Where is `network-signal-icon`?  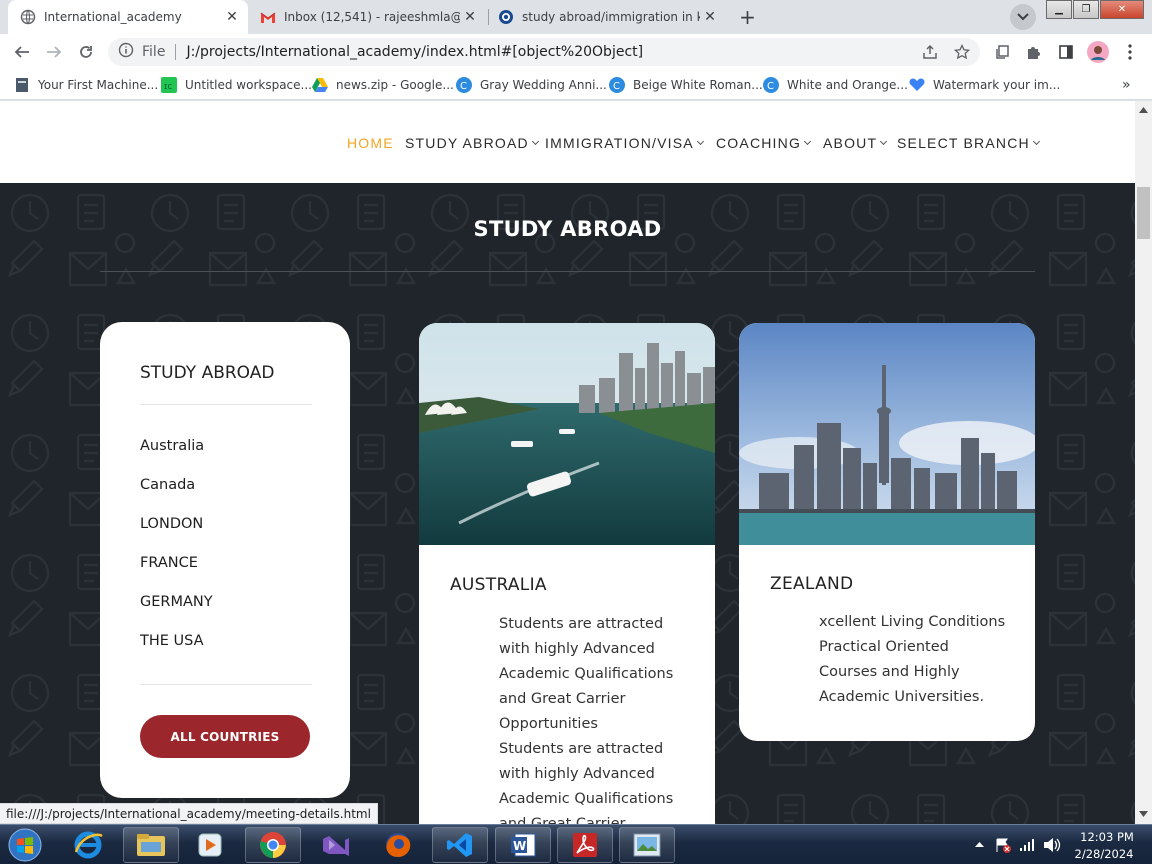
network-signal-icon is located at coordinates (1027, 845).